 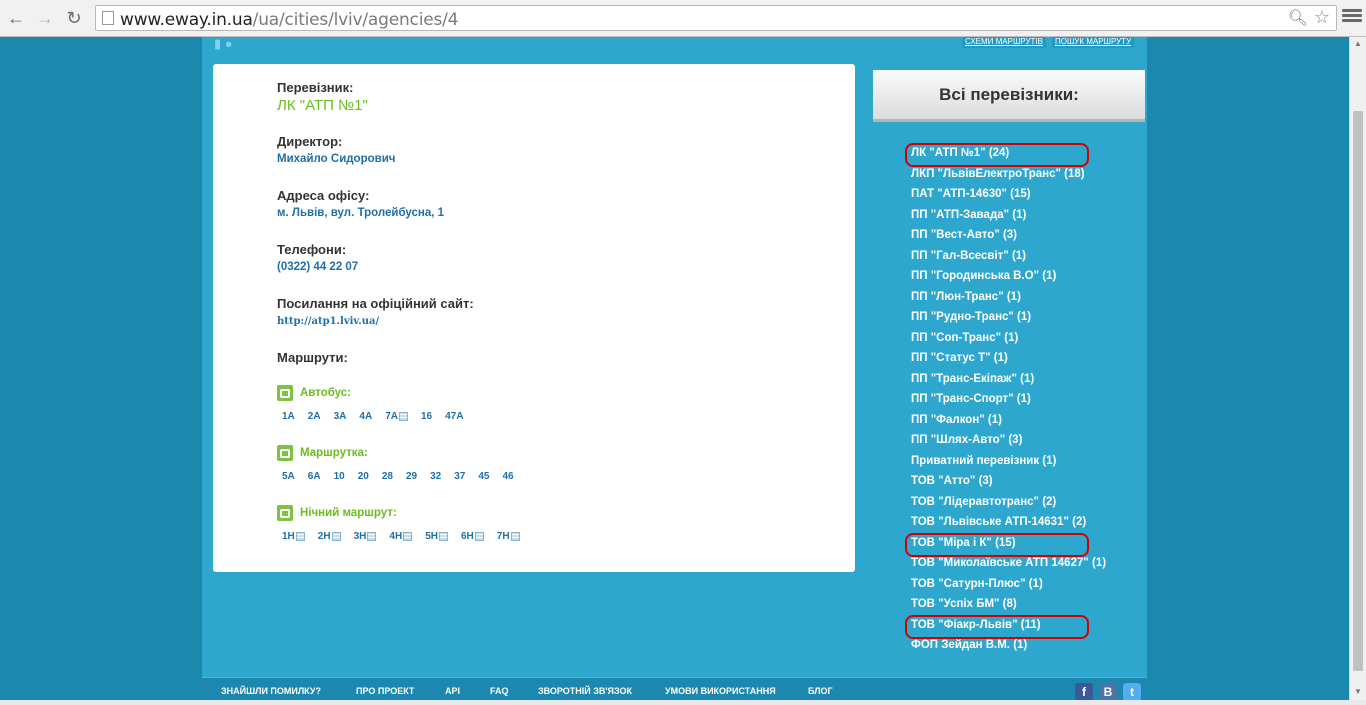 I want to click on route-link: 7Н, so click(x=508, y=536).